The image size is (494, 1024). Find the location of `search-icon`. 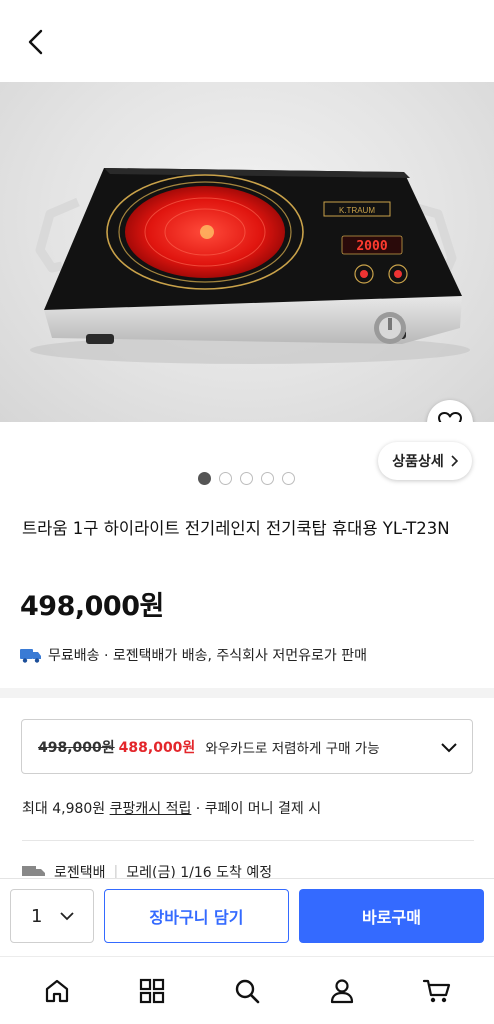

search-icon is located at coordinates (247, 991).